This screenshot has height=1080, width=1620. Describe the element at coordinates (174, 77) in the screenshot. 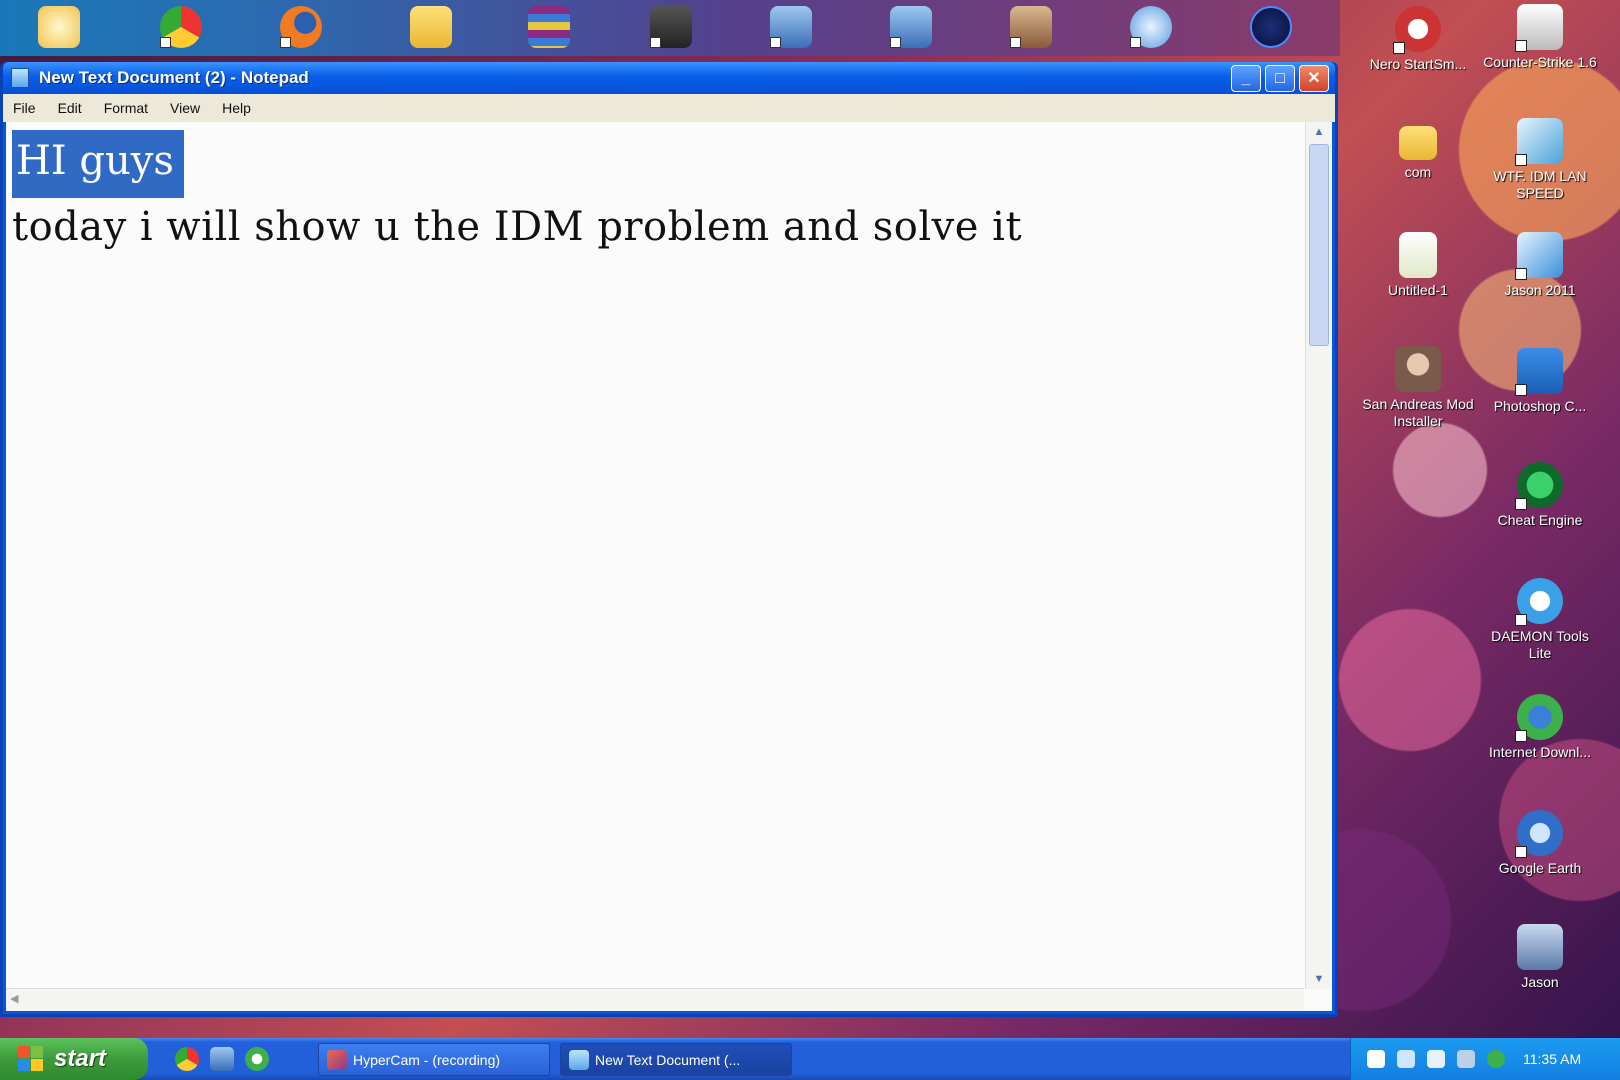

I see `window-title: New Text Document (2) - Notepad` at that location.